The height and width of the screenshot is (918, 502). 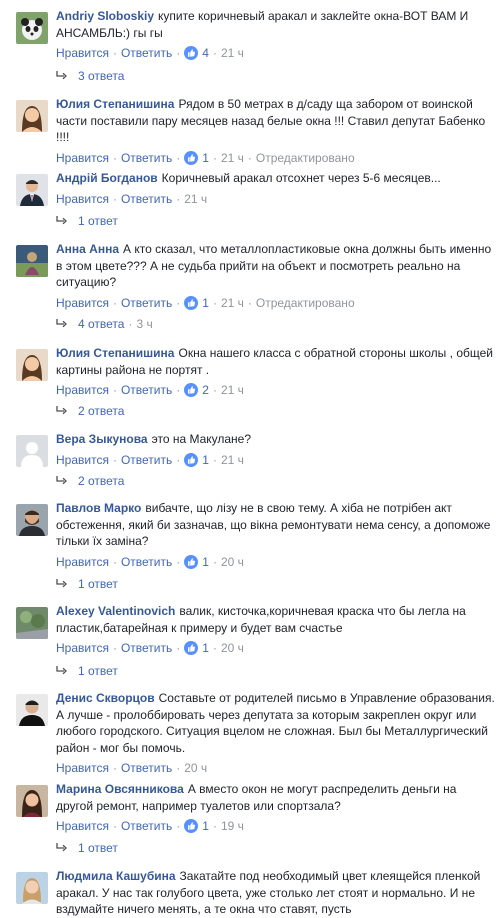 What do you see at coordinates (101, 324) in the screenshot?
I see `replies-count: 4 ответа` at bounding box center [101, 324].